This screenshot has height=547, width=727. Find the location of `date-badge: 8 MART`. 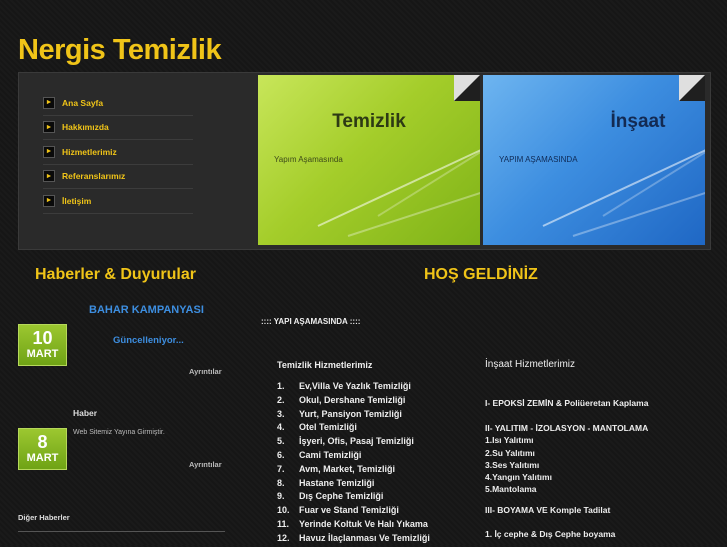

date-badge: 8 MART is located at coordinates (42, 449).